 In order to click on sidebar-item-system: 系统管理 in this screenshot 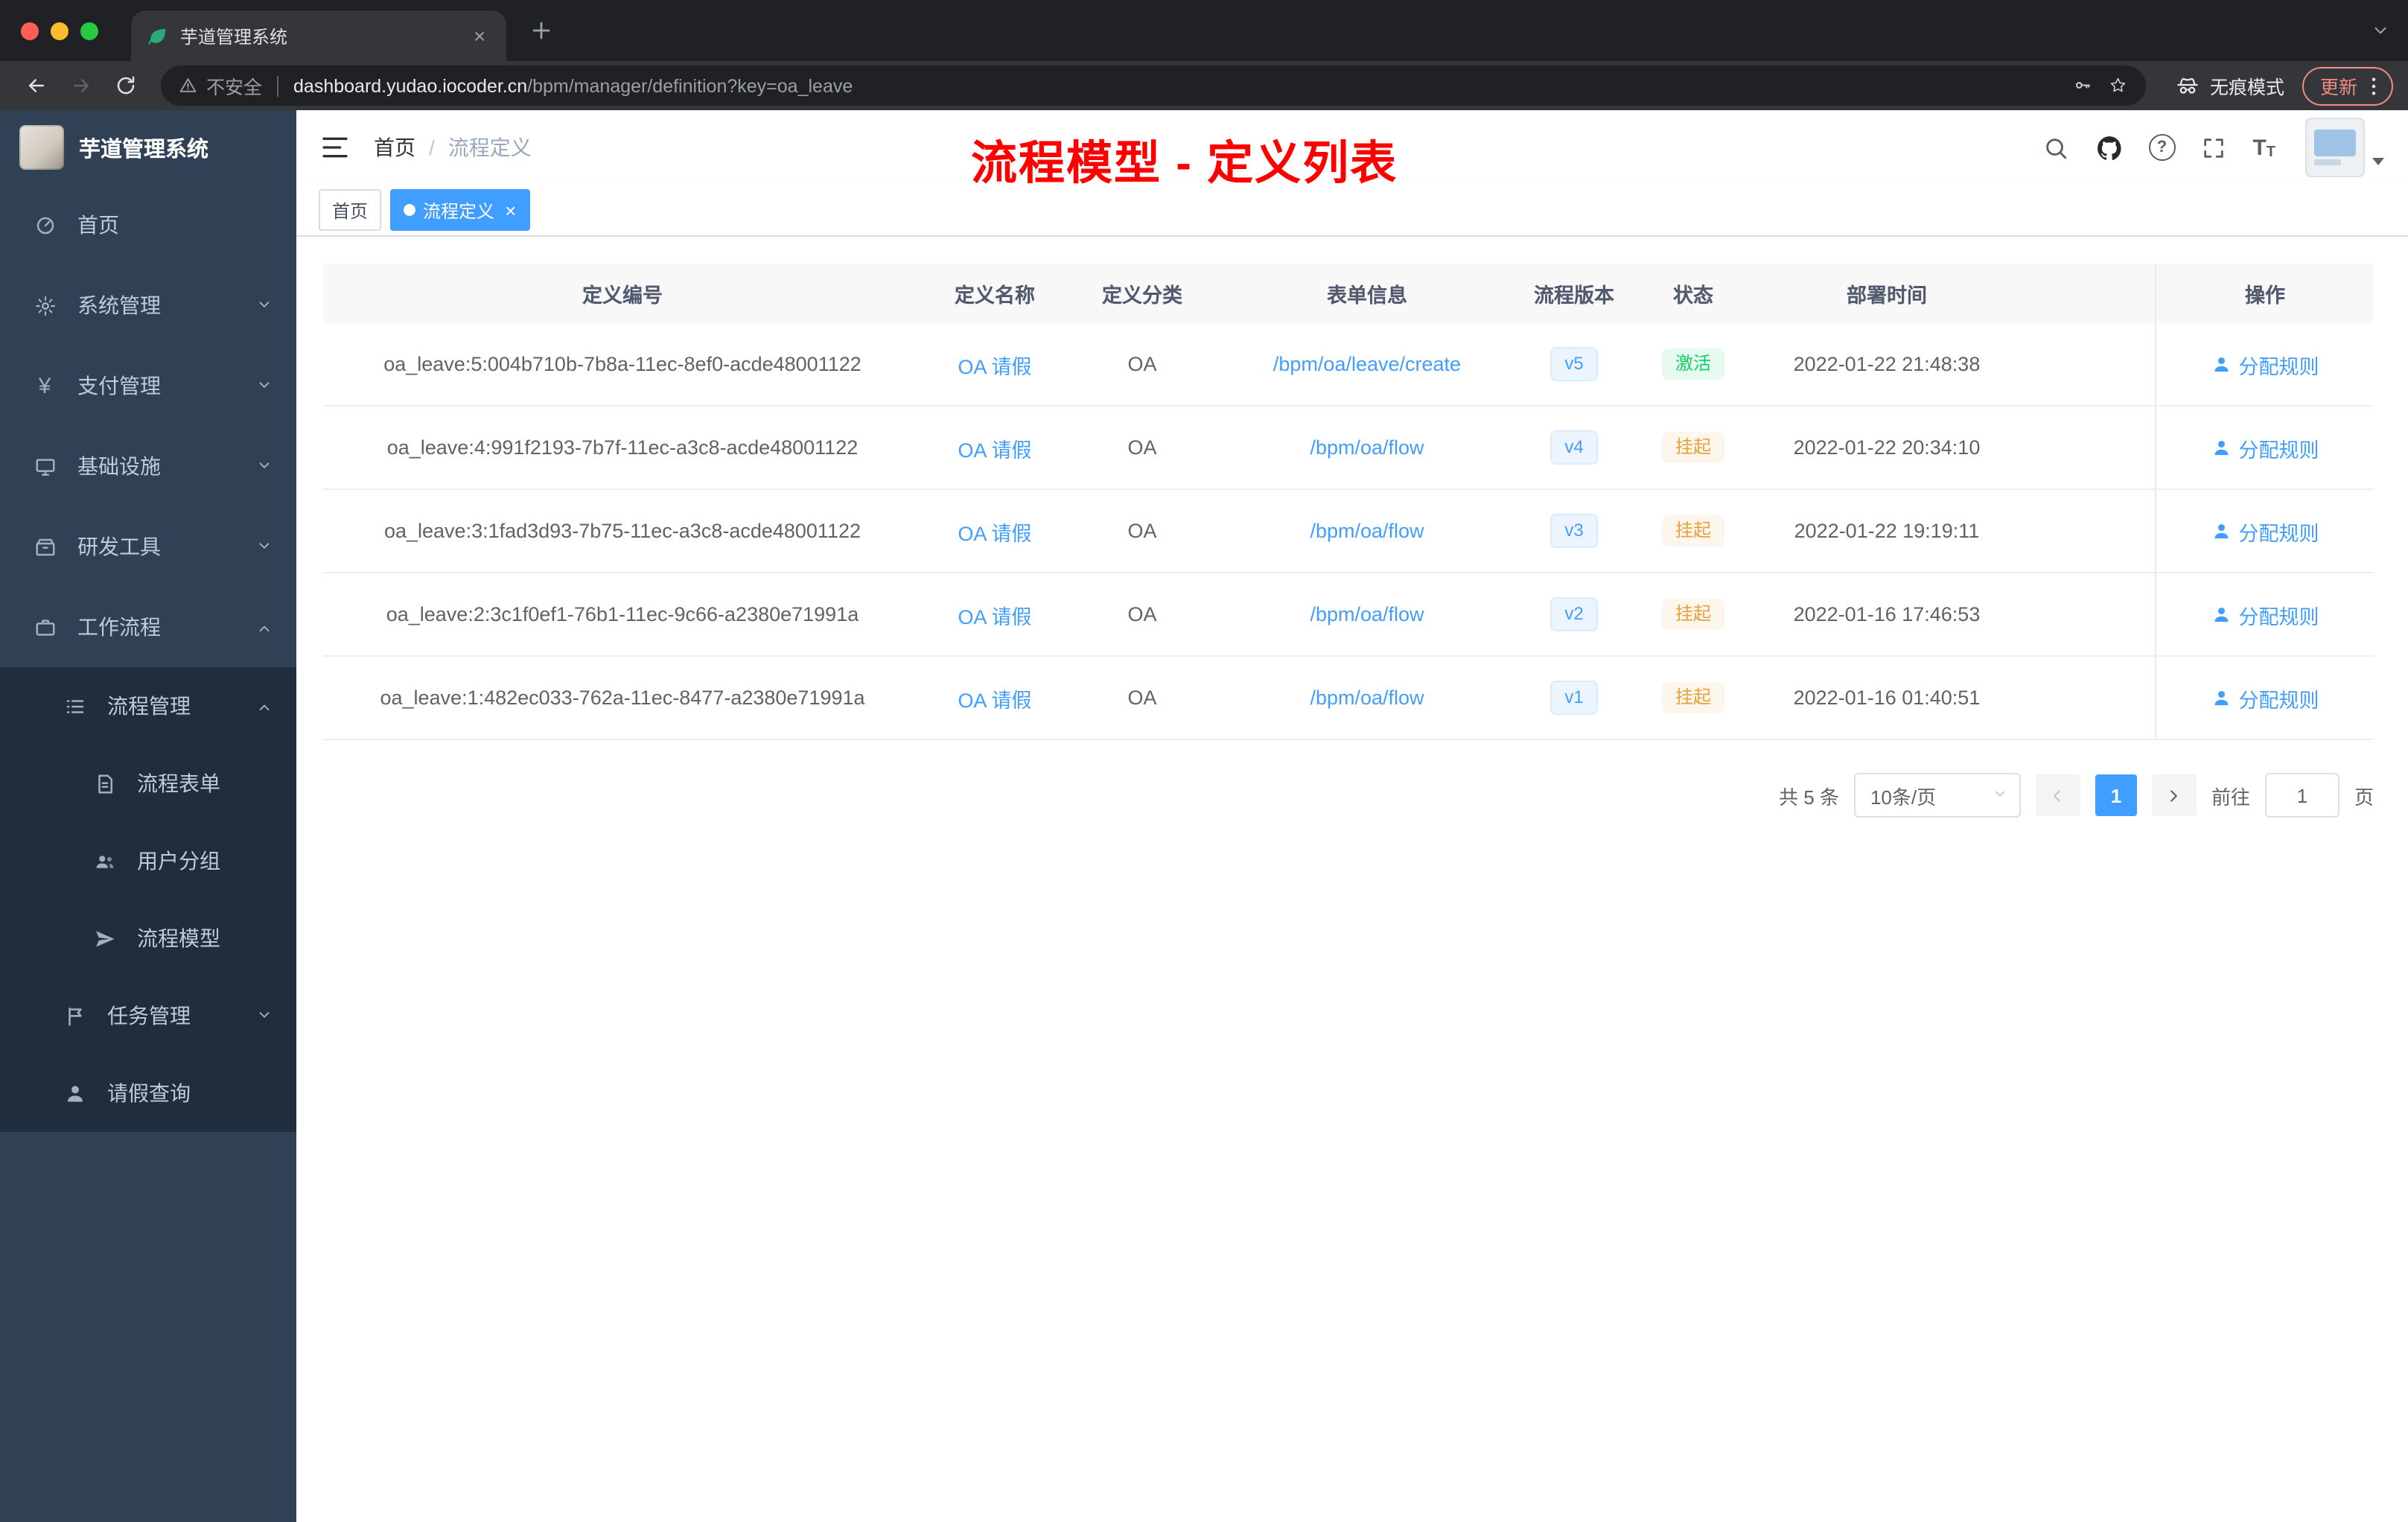, I will do `click(148, 305)`.